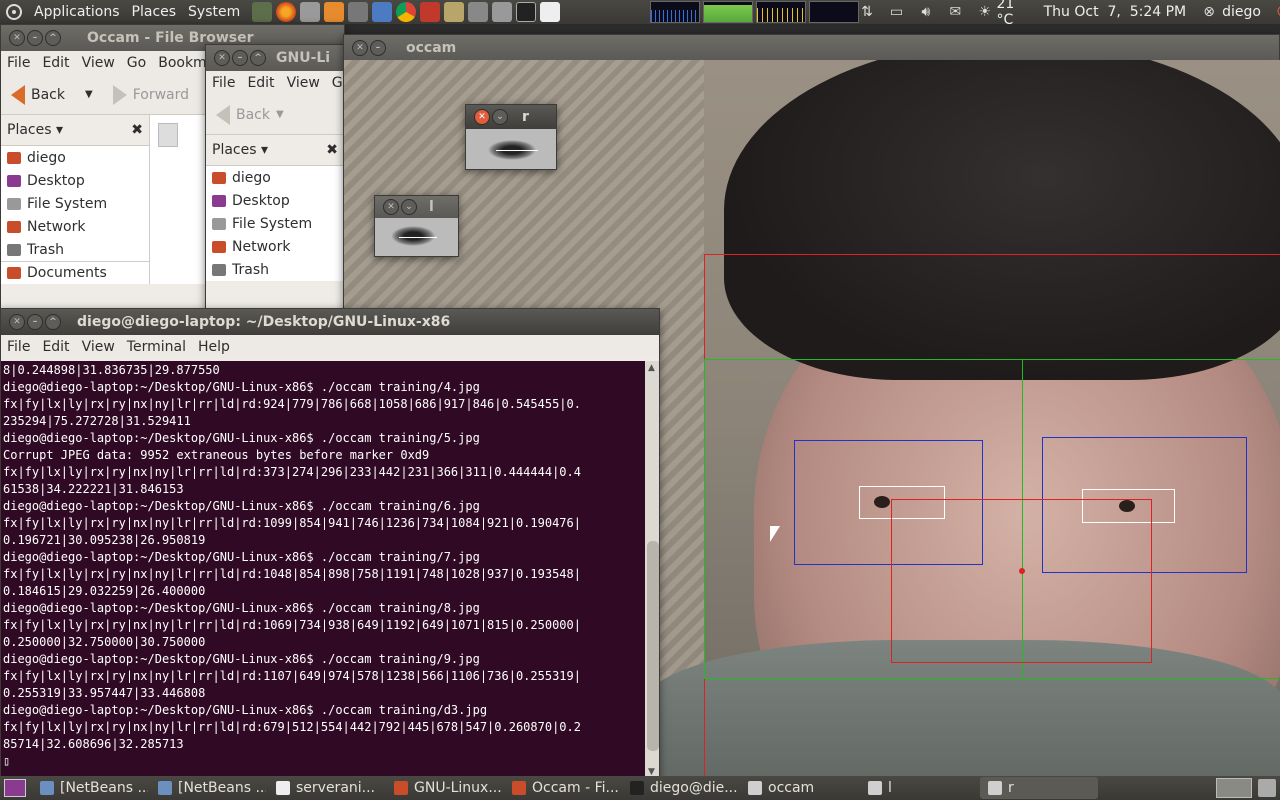  Describe the element at coordinates (653, 646) in the screenshot. I see `scrollbar-thumb` at that location.